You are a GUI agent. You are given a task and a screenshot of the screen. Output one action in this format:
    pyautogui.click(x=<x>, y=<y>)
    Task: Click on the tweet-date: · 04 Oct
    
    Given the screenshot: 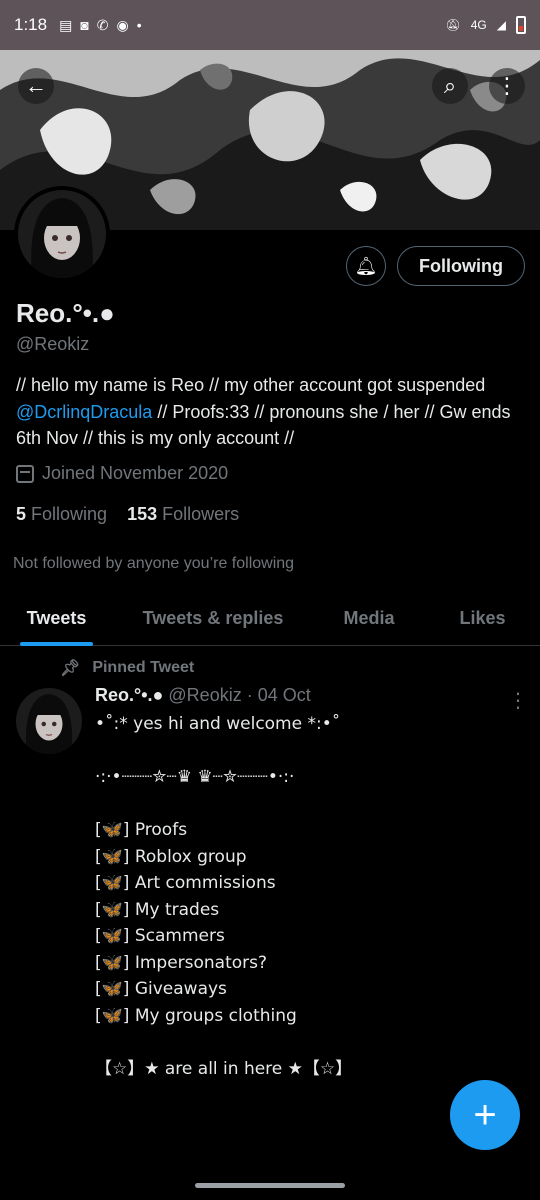 What is the action you would take?
    pyautogui.click(x=279, y=695)
    